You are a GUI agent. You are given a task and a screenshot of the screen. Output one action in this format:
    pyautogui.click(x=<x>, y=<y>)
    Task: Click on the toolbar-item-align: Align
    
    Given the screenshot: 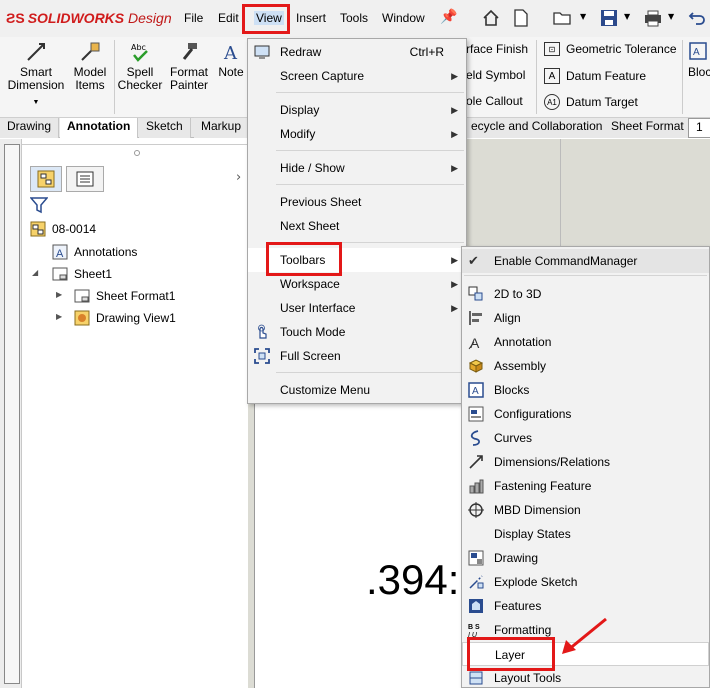 What is the action you would take?
    pyautogui.click(x=585, y=318)
    